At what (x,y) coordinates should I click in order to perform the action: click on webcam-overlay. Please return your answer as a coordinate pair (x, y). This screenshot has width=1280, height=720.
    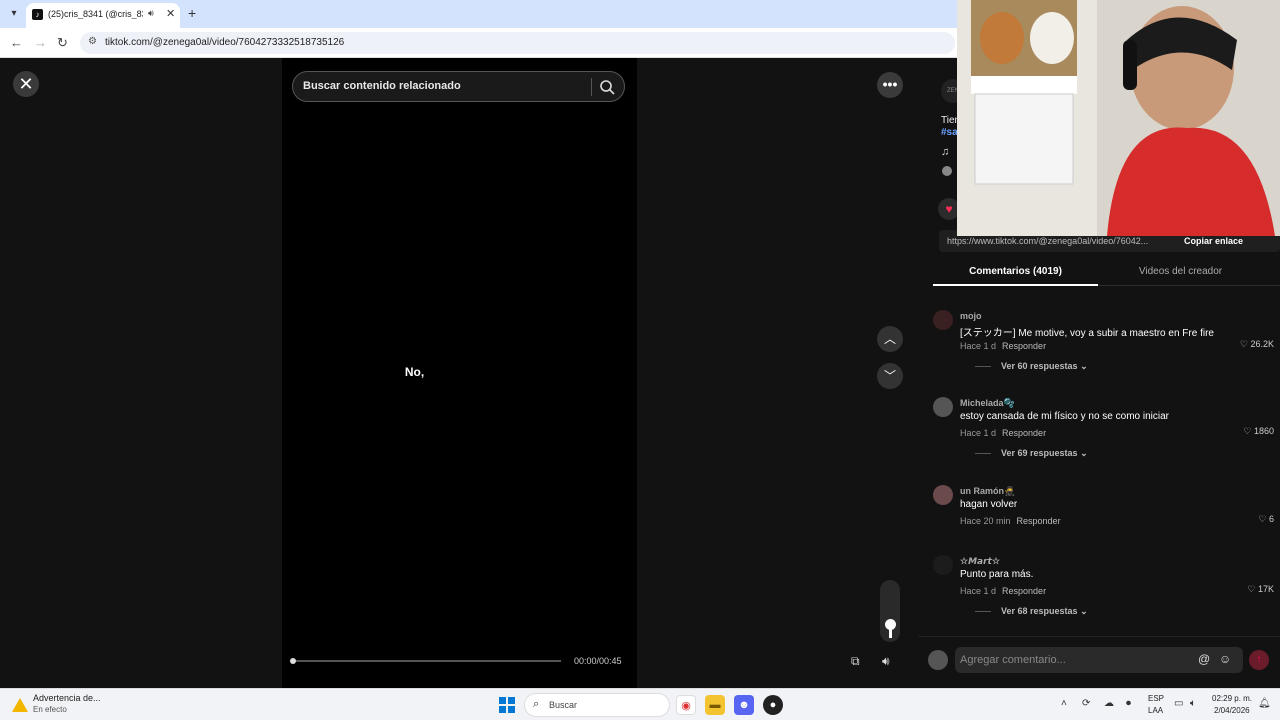
    Looking at the image, I should click on (1118, 118).